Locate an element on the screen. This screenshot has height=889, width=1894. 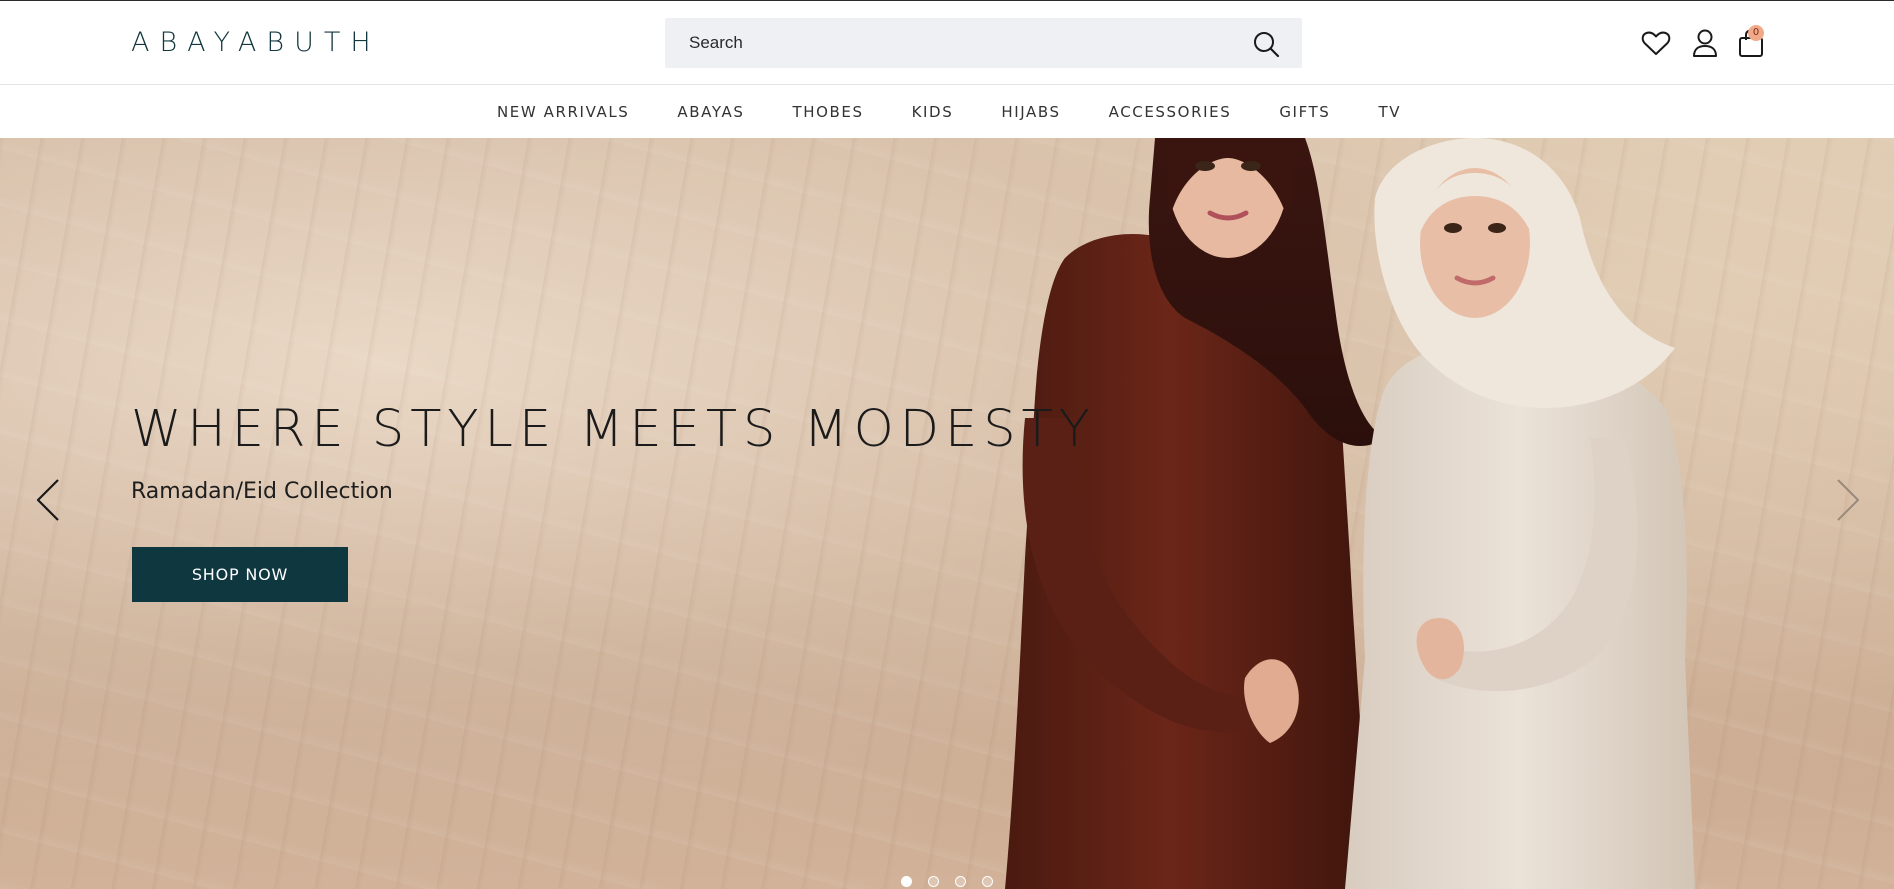
nav-item-gifts: GIFTS is located at coordinates (1304, 112).